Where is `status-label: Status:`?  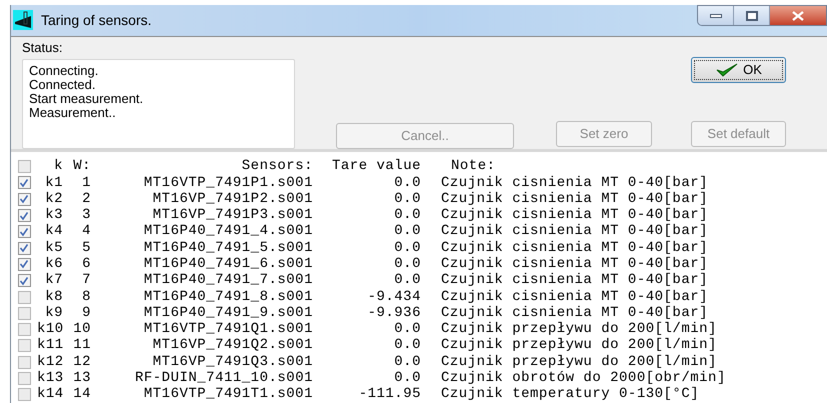 status-label: Status: is located at coordinates (43, 48).